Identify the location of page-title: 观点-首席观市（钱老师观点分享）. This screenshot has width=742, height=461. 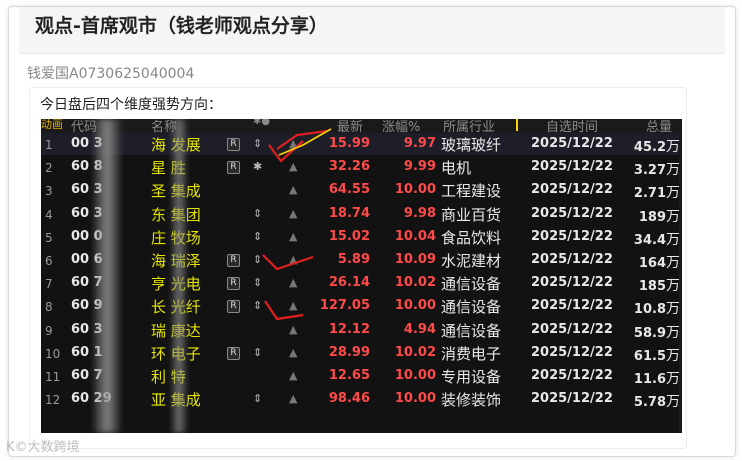
(181, 26).